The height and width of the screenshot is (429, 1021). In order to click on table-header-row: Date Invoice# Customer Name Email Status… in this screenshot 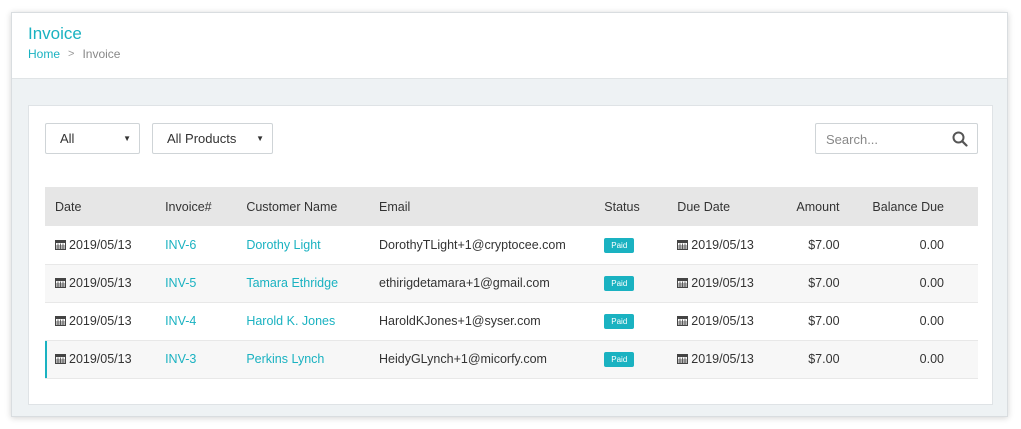, I will do `click(511, 206)`.